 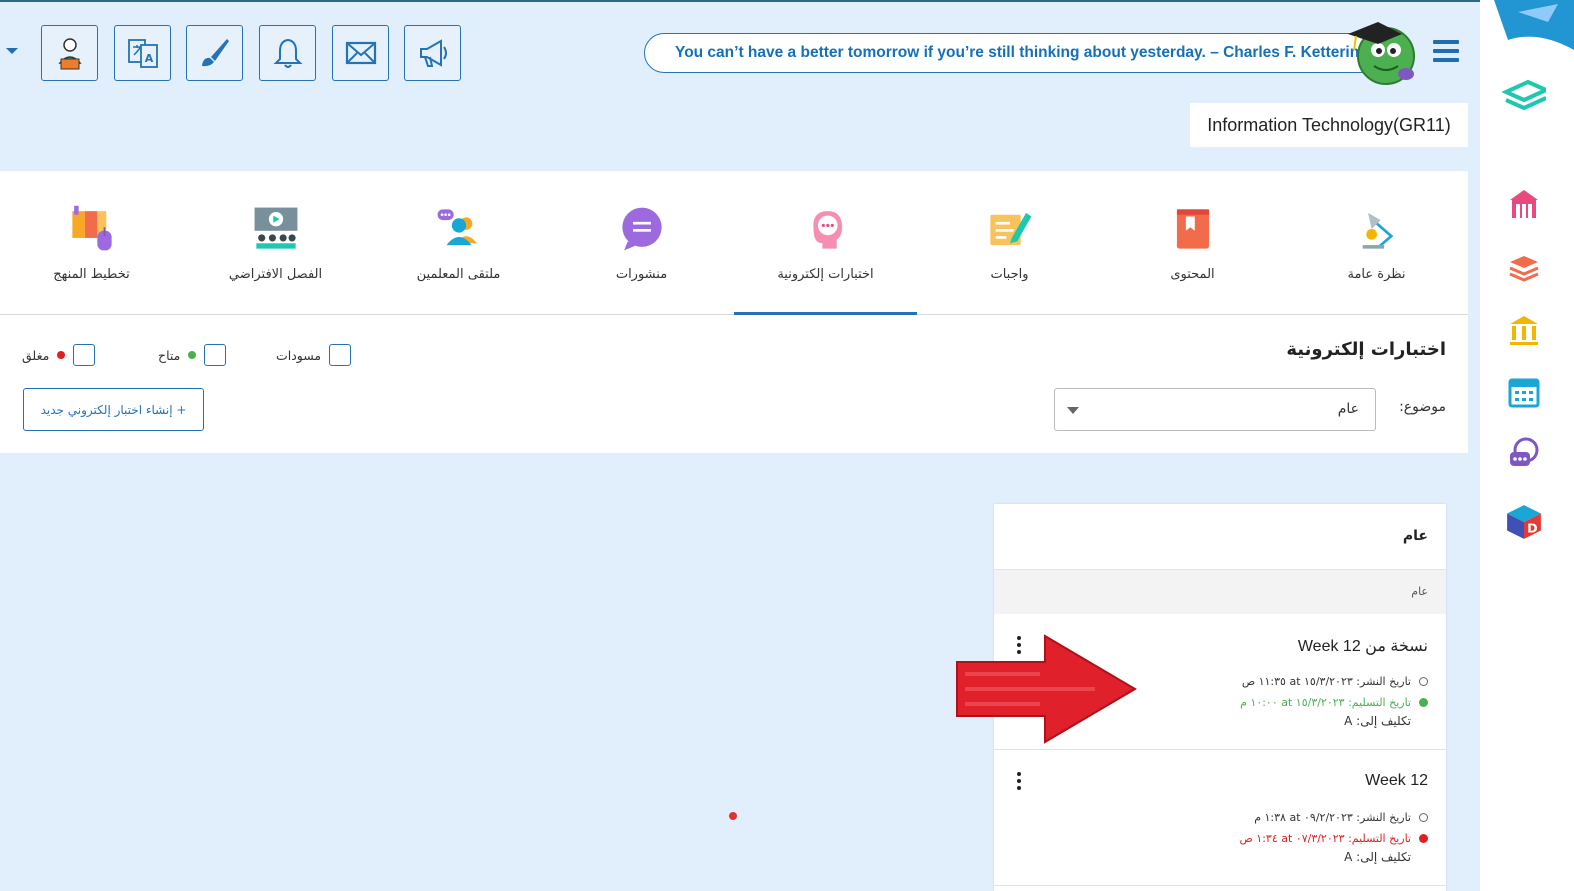 I want to click on notifications-button, so click(x=287, y=53).